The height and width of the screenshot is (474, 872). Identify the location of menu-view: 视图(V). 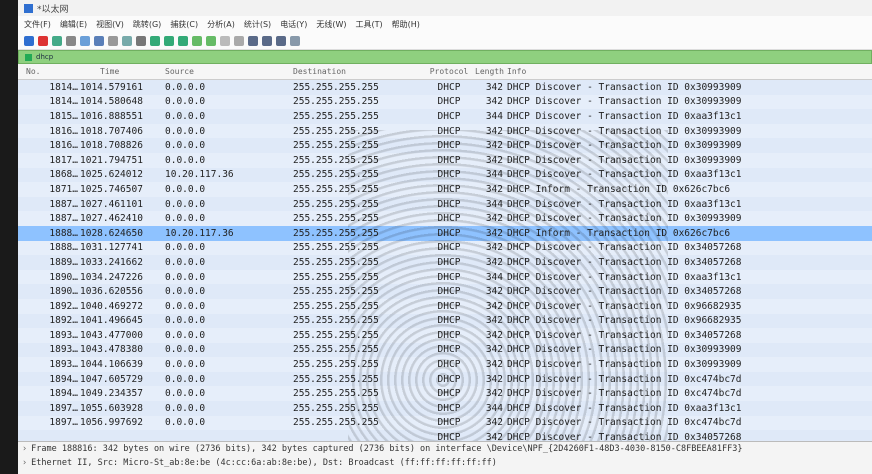
(110, 24).